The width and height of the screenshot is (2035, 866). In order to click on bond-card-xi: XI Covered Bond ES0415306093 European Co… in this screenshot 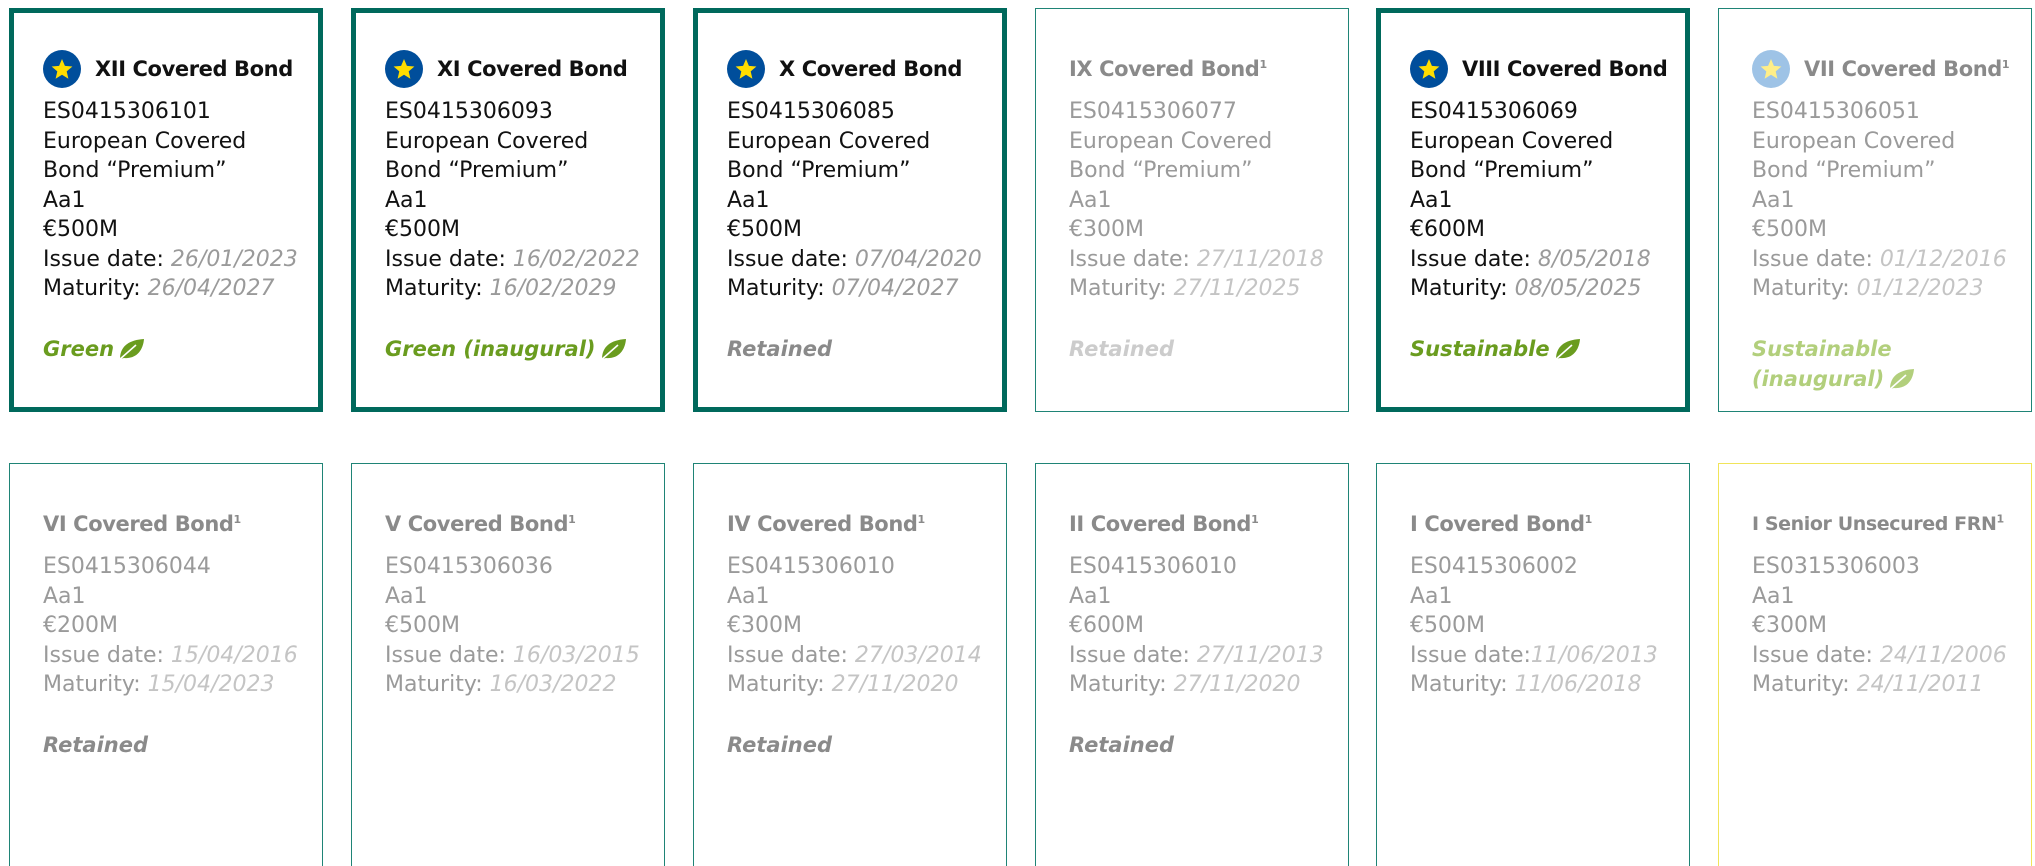, I will do `click(508, 210)`.